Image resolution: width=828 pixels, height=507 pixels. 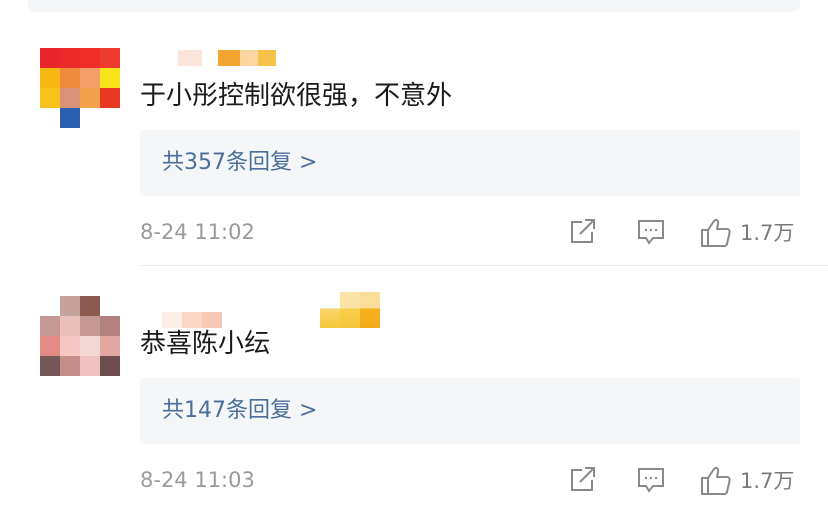 I want to click on replies-box: 共147条回复 >, so click(x=470, y=411).